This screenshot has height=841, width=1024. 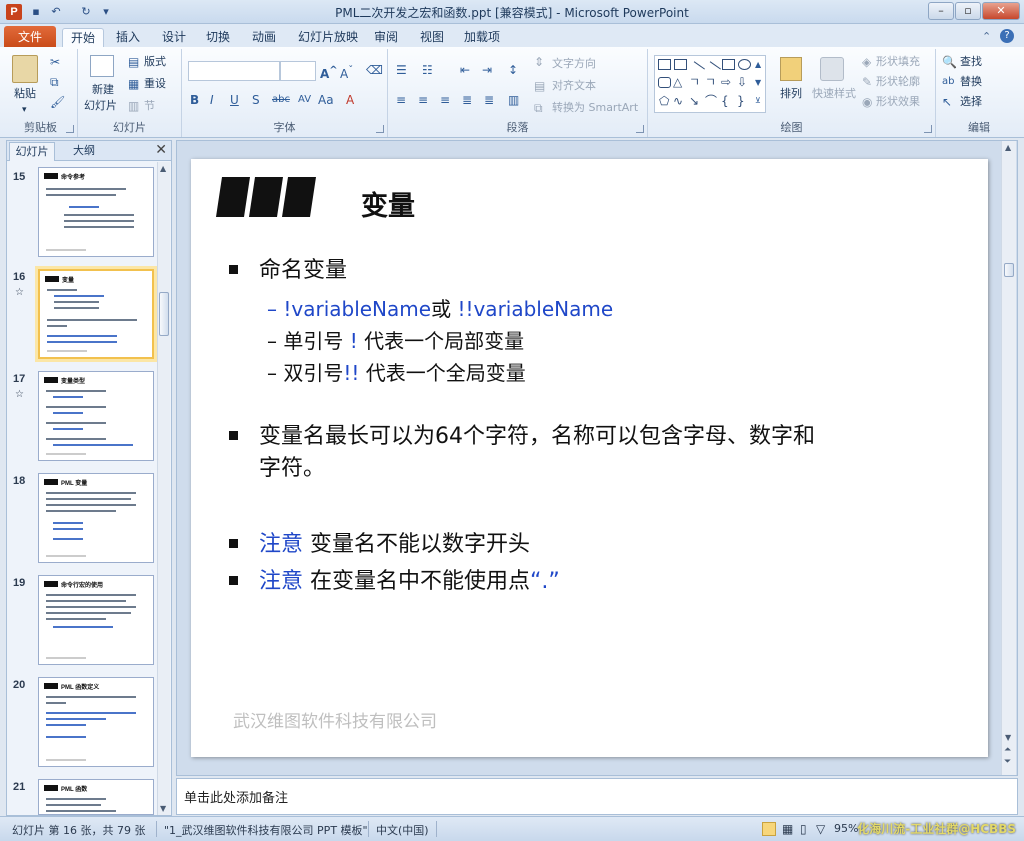 What do you see at coordinates (866, 62) in the screenshot?
I see `shape-fill-icon: ◈` at bounding box center [866, 62].